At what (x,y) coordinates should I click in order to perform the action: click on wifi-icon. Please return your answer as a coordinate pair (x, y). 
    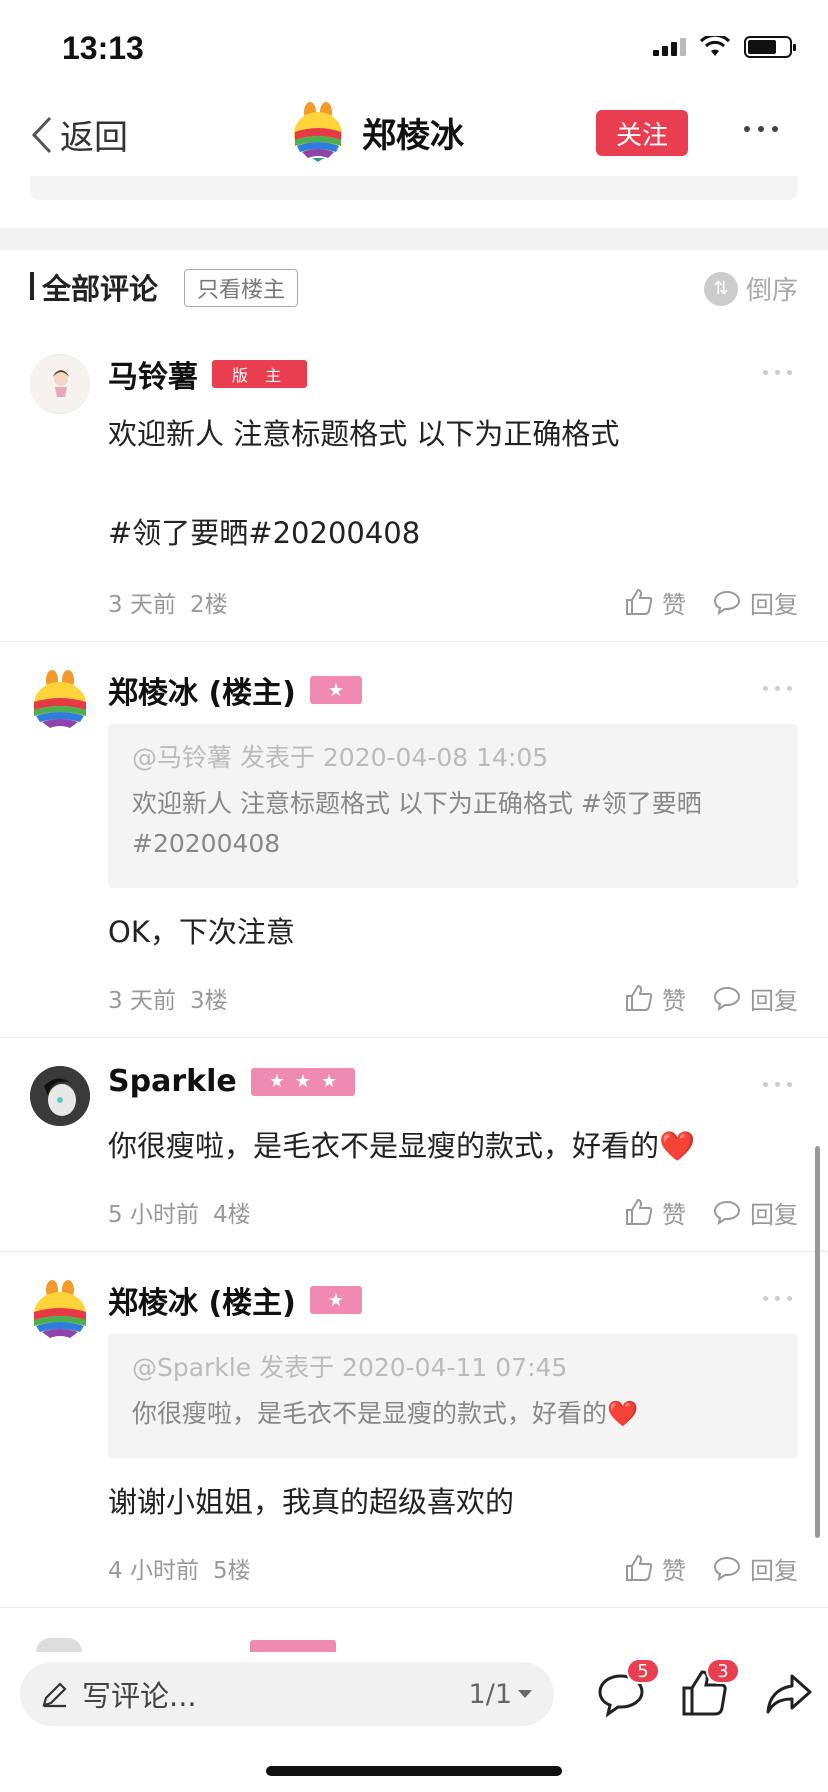
    Looking at the image, I should click on (715, 46).